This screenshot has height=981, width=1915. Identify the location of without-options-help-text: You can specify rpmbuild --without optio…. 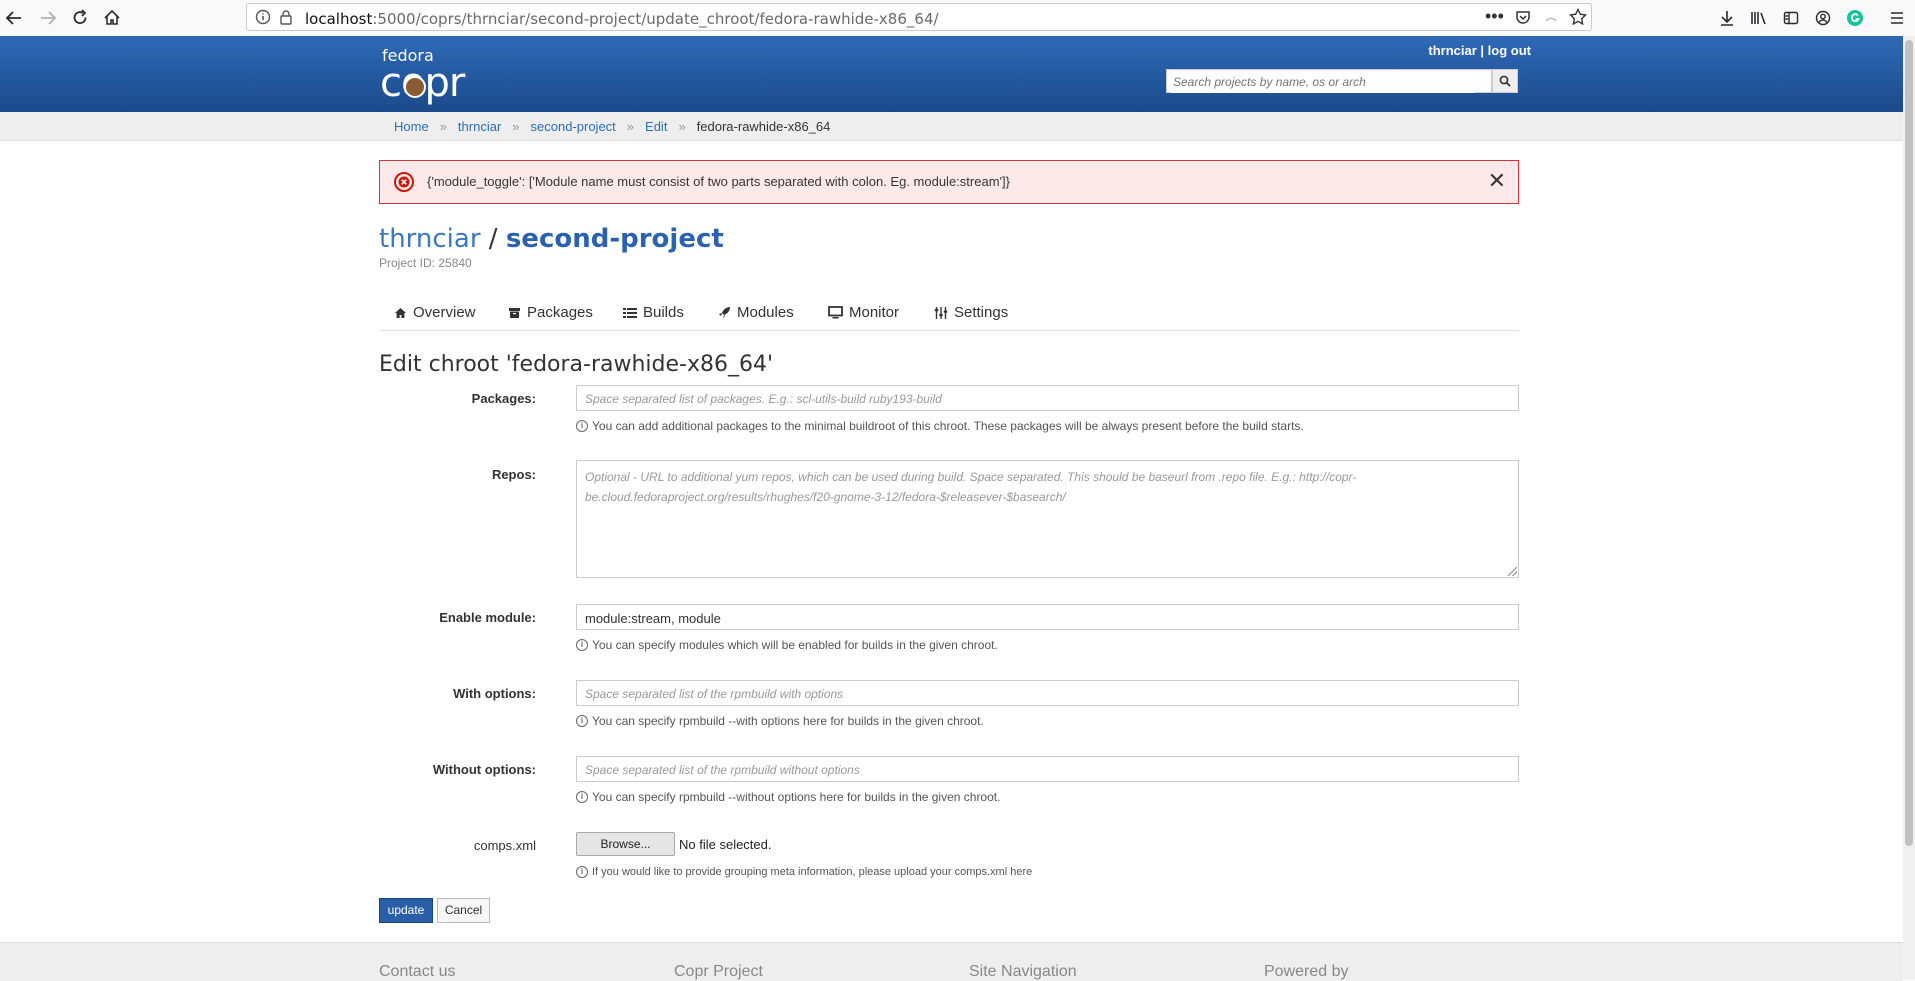
(796, 797).